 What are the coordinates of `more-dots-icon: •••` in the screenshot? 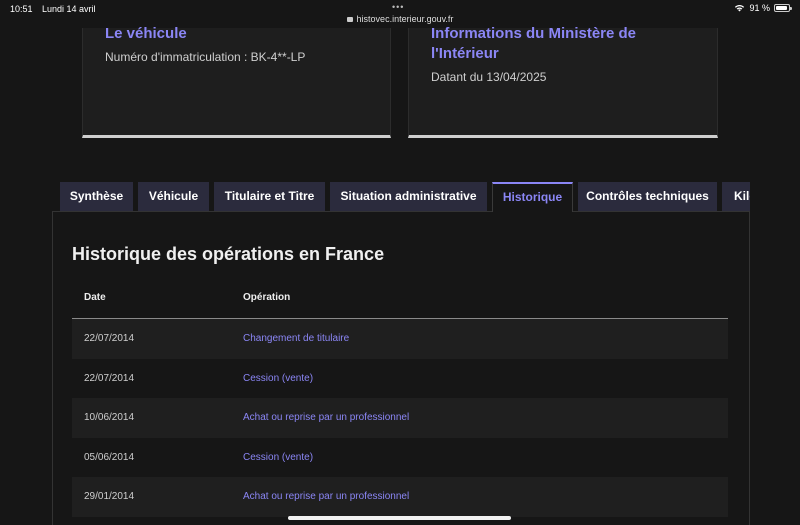 It's located at (398, 7).